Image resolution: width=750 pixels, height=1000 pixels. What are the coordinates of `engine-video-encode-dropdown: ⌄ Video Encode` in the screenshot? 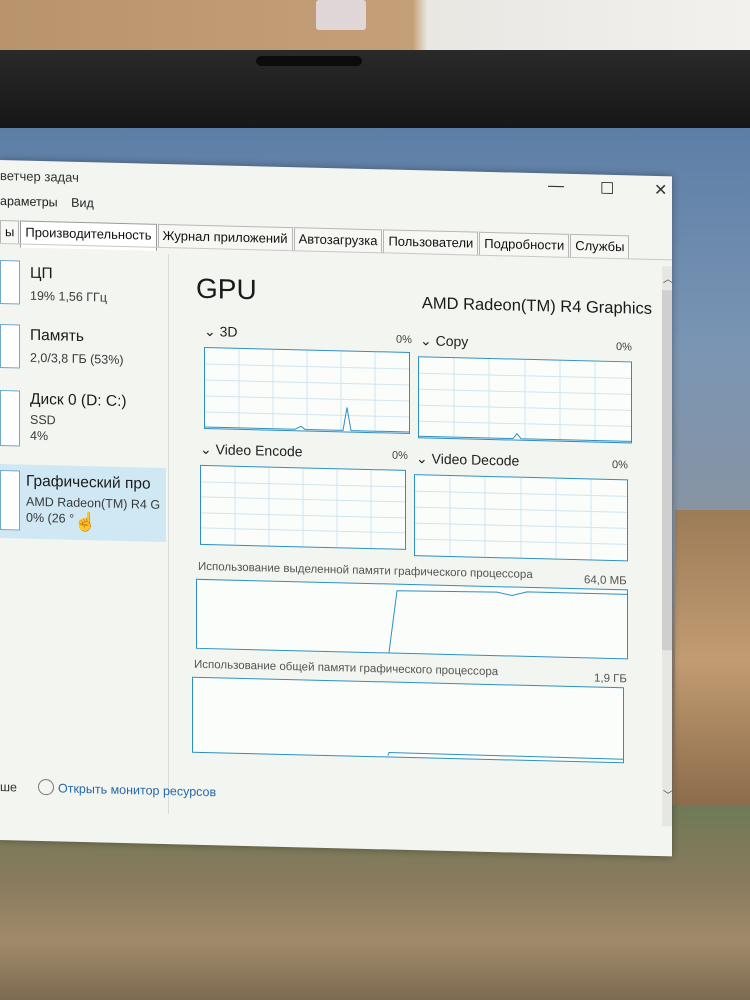 It's located at (251, 451).